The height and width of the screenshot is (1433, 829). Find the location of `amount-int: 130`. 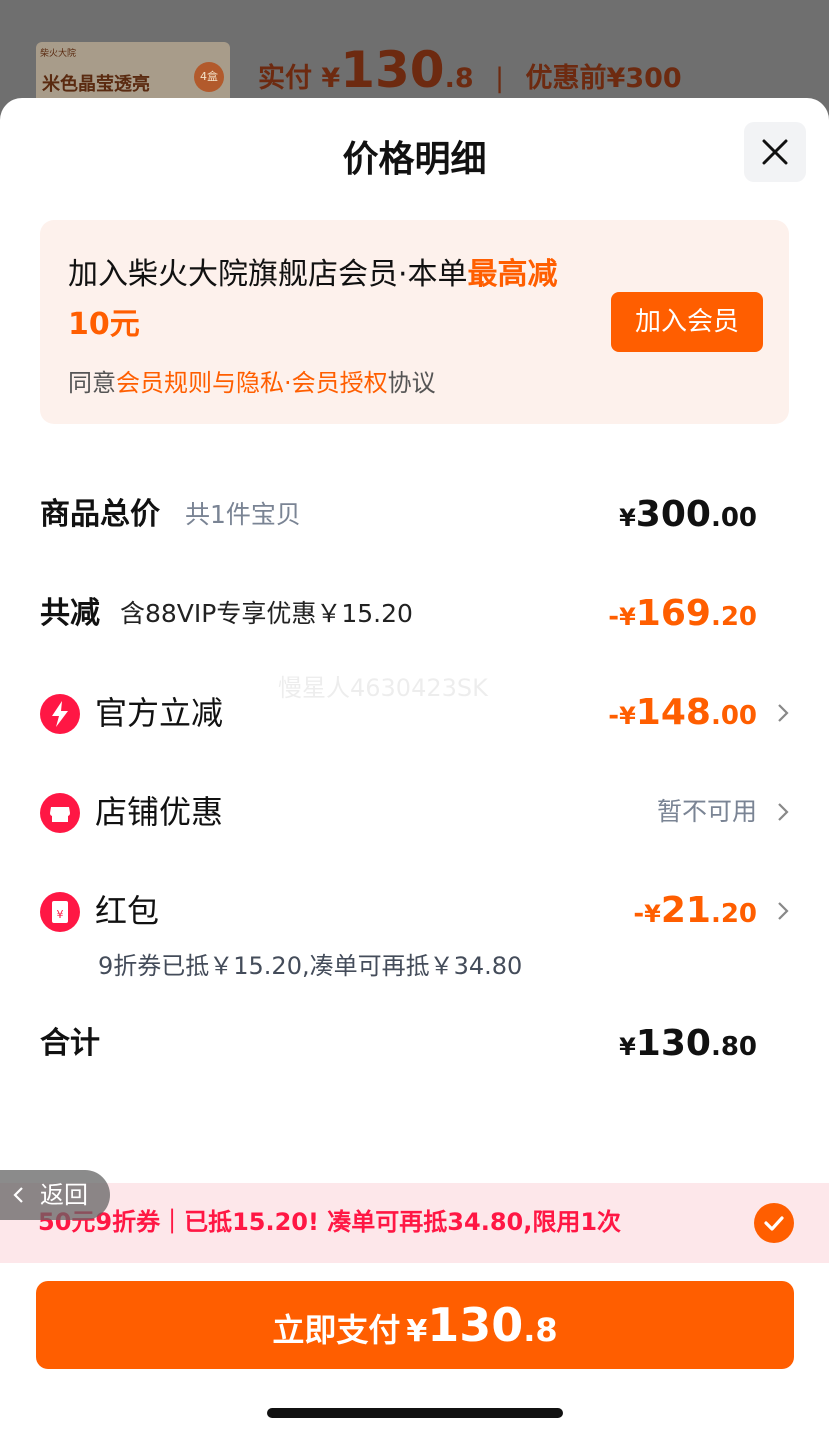

amount-int: 130 is located at coordinates (673, 1043).